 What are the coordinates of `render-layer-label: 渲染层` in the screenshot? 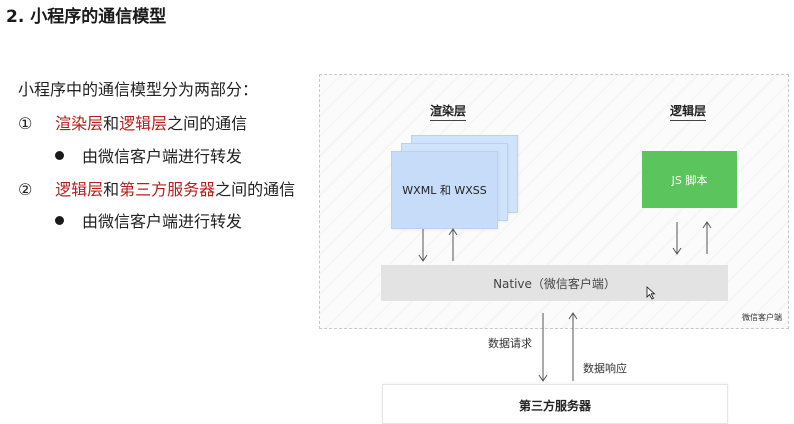 It's located at (448, 111).